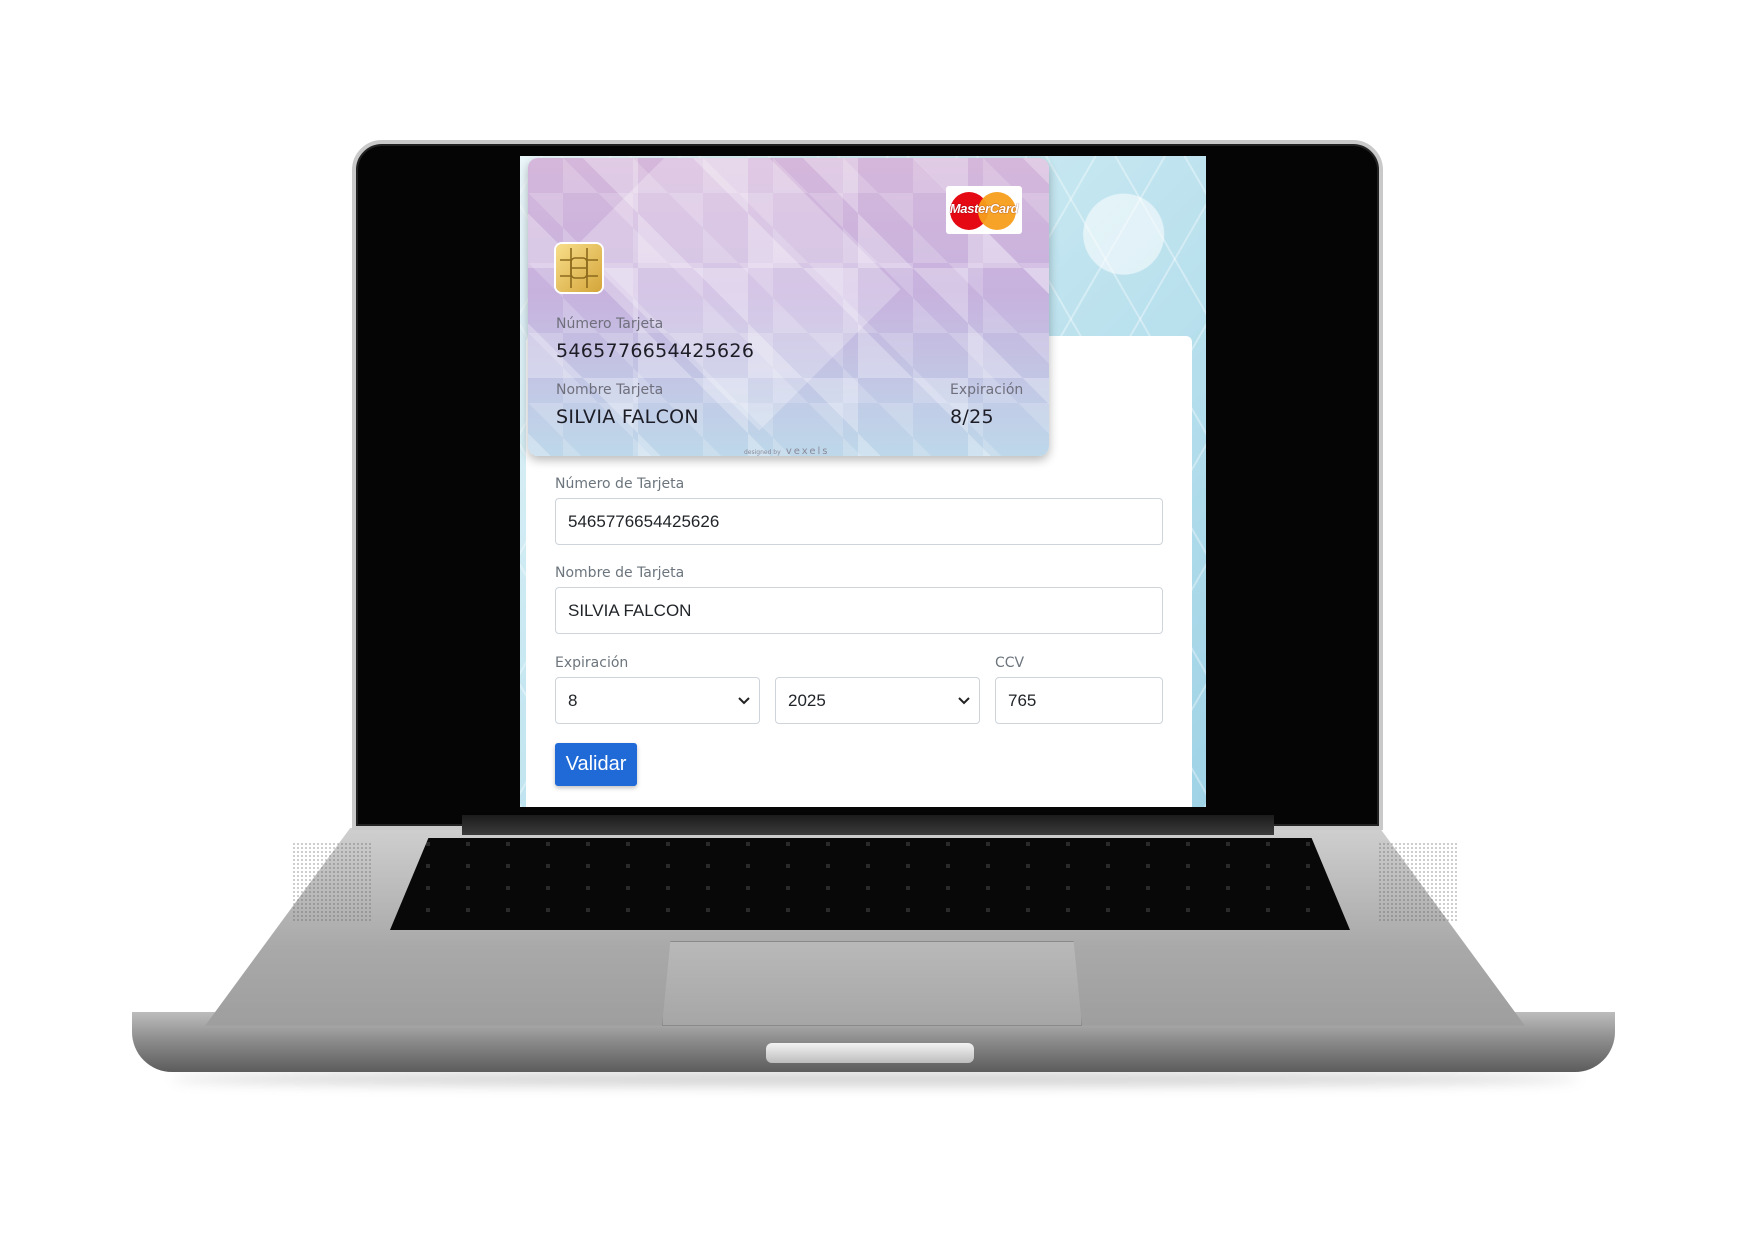 The image size is (1748, 1240). What do you see at coordinates (620, 573) in the screenshot?
I see `card-name-field-label: Nombre de Tarjeta` at bounding box center [620, 573].